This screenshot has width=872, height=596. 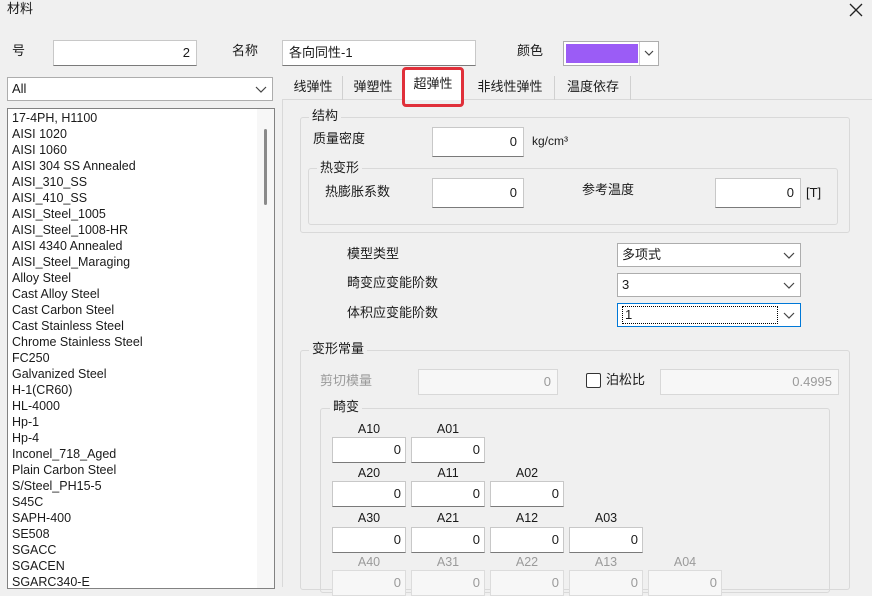 What do you see at coordinates (19, 51) in the screenshot?
I see `number-label: 号` at bounding box center [19, 51].